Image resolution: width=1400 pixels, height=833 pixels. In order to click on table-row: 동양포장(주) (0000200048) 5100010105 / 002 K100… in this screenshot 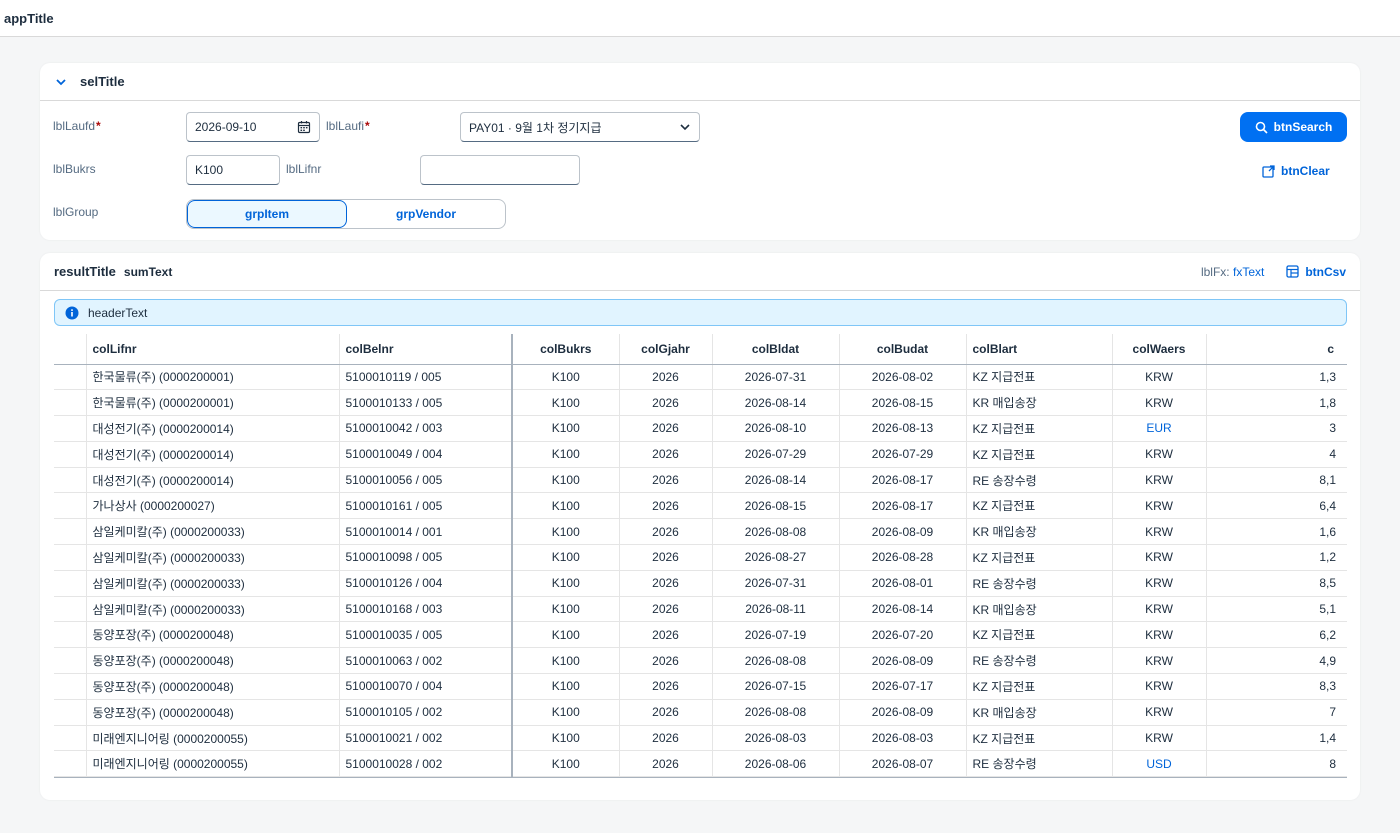, I will do `click(700, 712)`.